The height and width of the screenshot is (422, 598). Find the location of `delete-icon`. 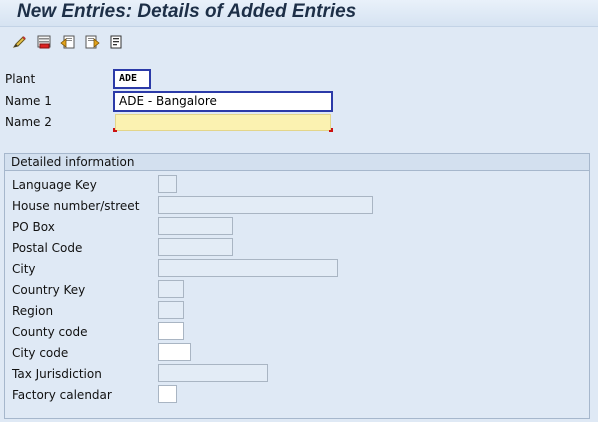

delete-icon is located at coordinates (44, 42).